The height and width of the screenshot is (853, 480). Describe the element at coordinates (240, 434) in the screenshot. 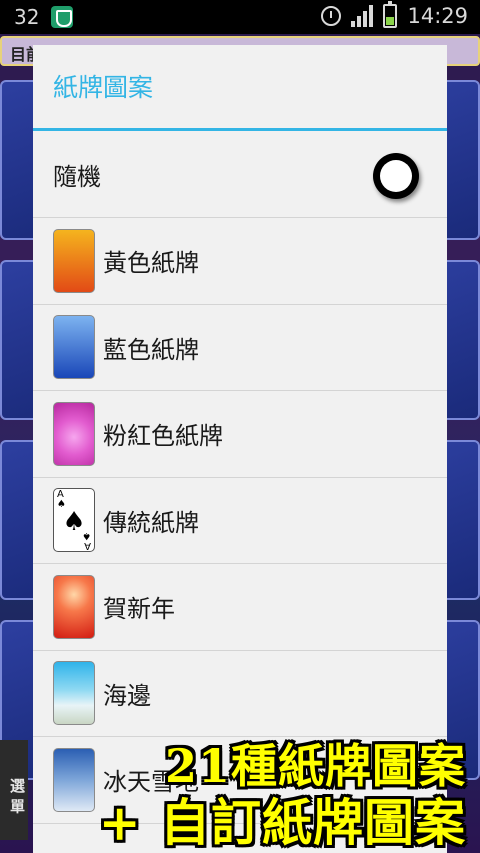

I see `option-pink-card: 粉紅色紙牌` at that location.